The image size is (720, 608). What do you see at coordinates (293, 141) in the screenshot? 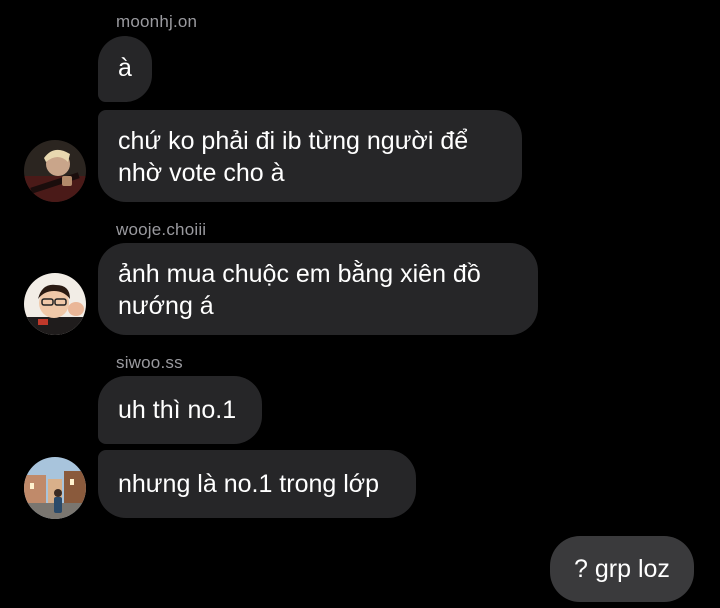
I see `message-text: chứ ko phải đi ib từng người để` at bounding box center [293, 141].